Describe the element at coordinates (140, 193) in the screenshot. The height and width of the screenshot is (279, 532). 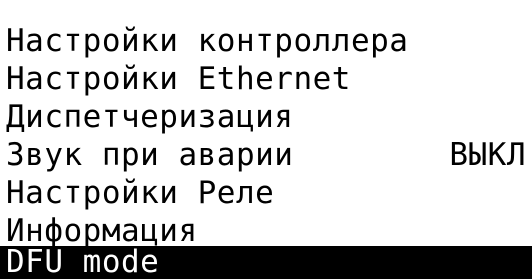
I see `menu-item-label: Настройки Реле` at that location.